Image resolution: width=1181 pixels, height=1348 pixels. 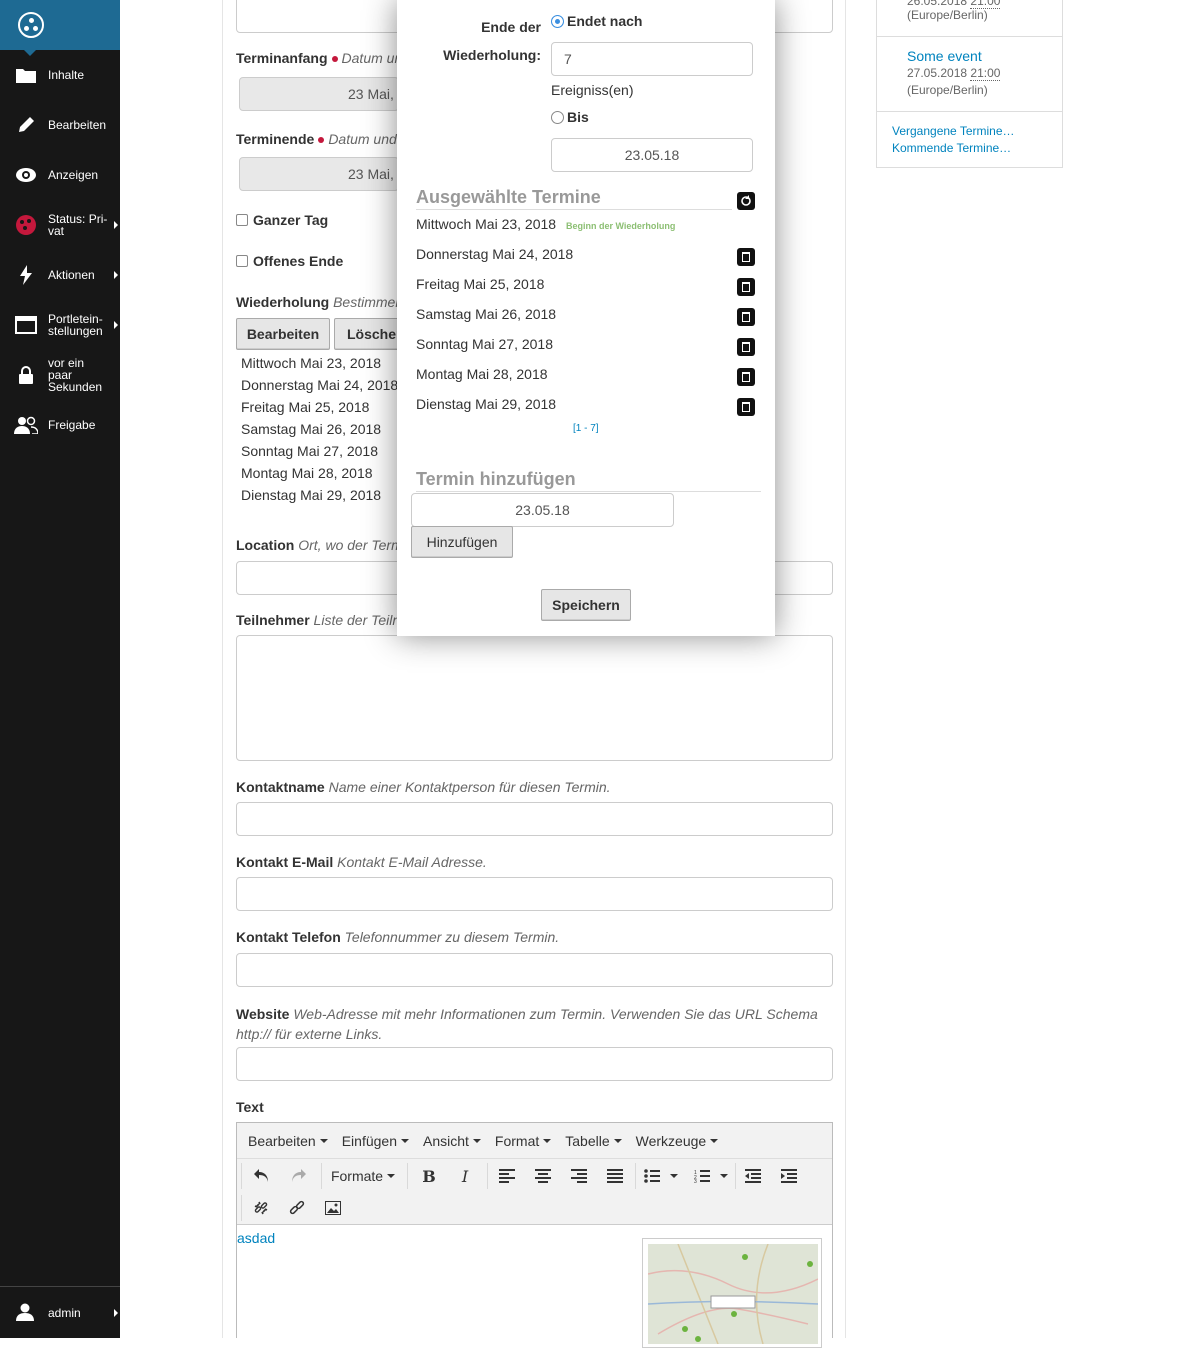 I want to click on toolbar-contents: Inhalte, so click(x=60, y=75).